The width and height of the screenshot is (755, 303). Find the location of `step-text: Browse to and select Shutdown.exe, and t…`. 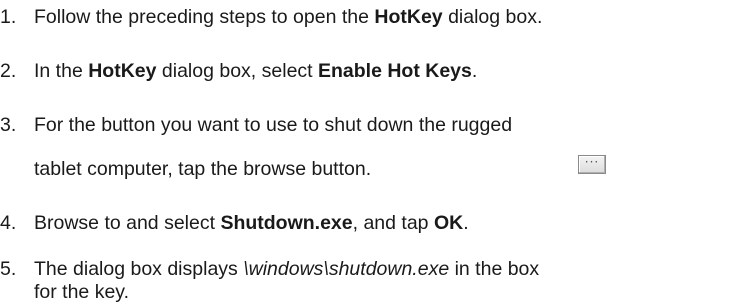

step-text: Browse to and select Shutdown.exe, and t… is located at coordinates (393, 223).